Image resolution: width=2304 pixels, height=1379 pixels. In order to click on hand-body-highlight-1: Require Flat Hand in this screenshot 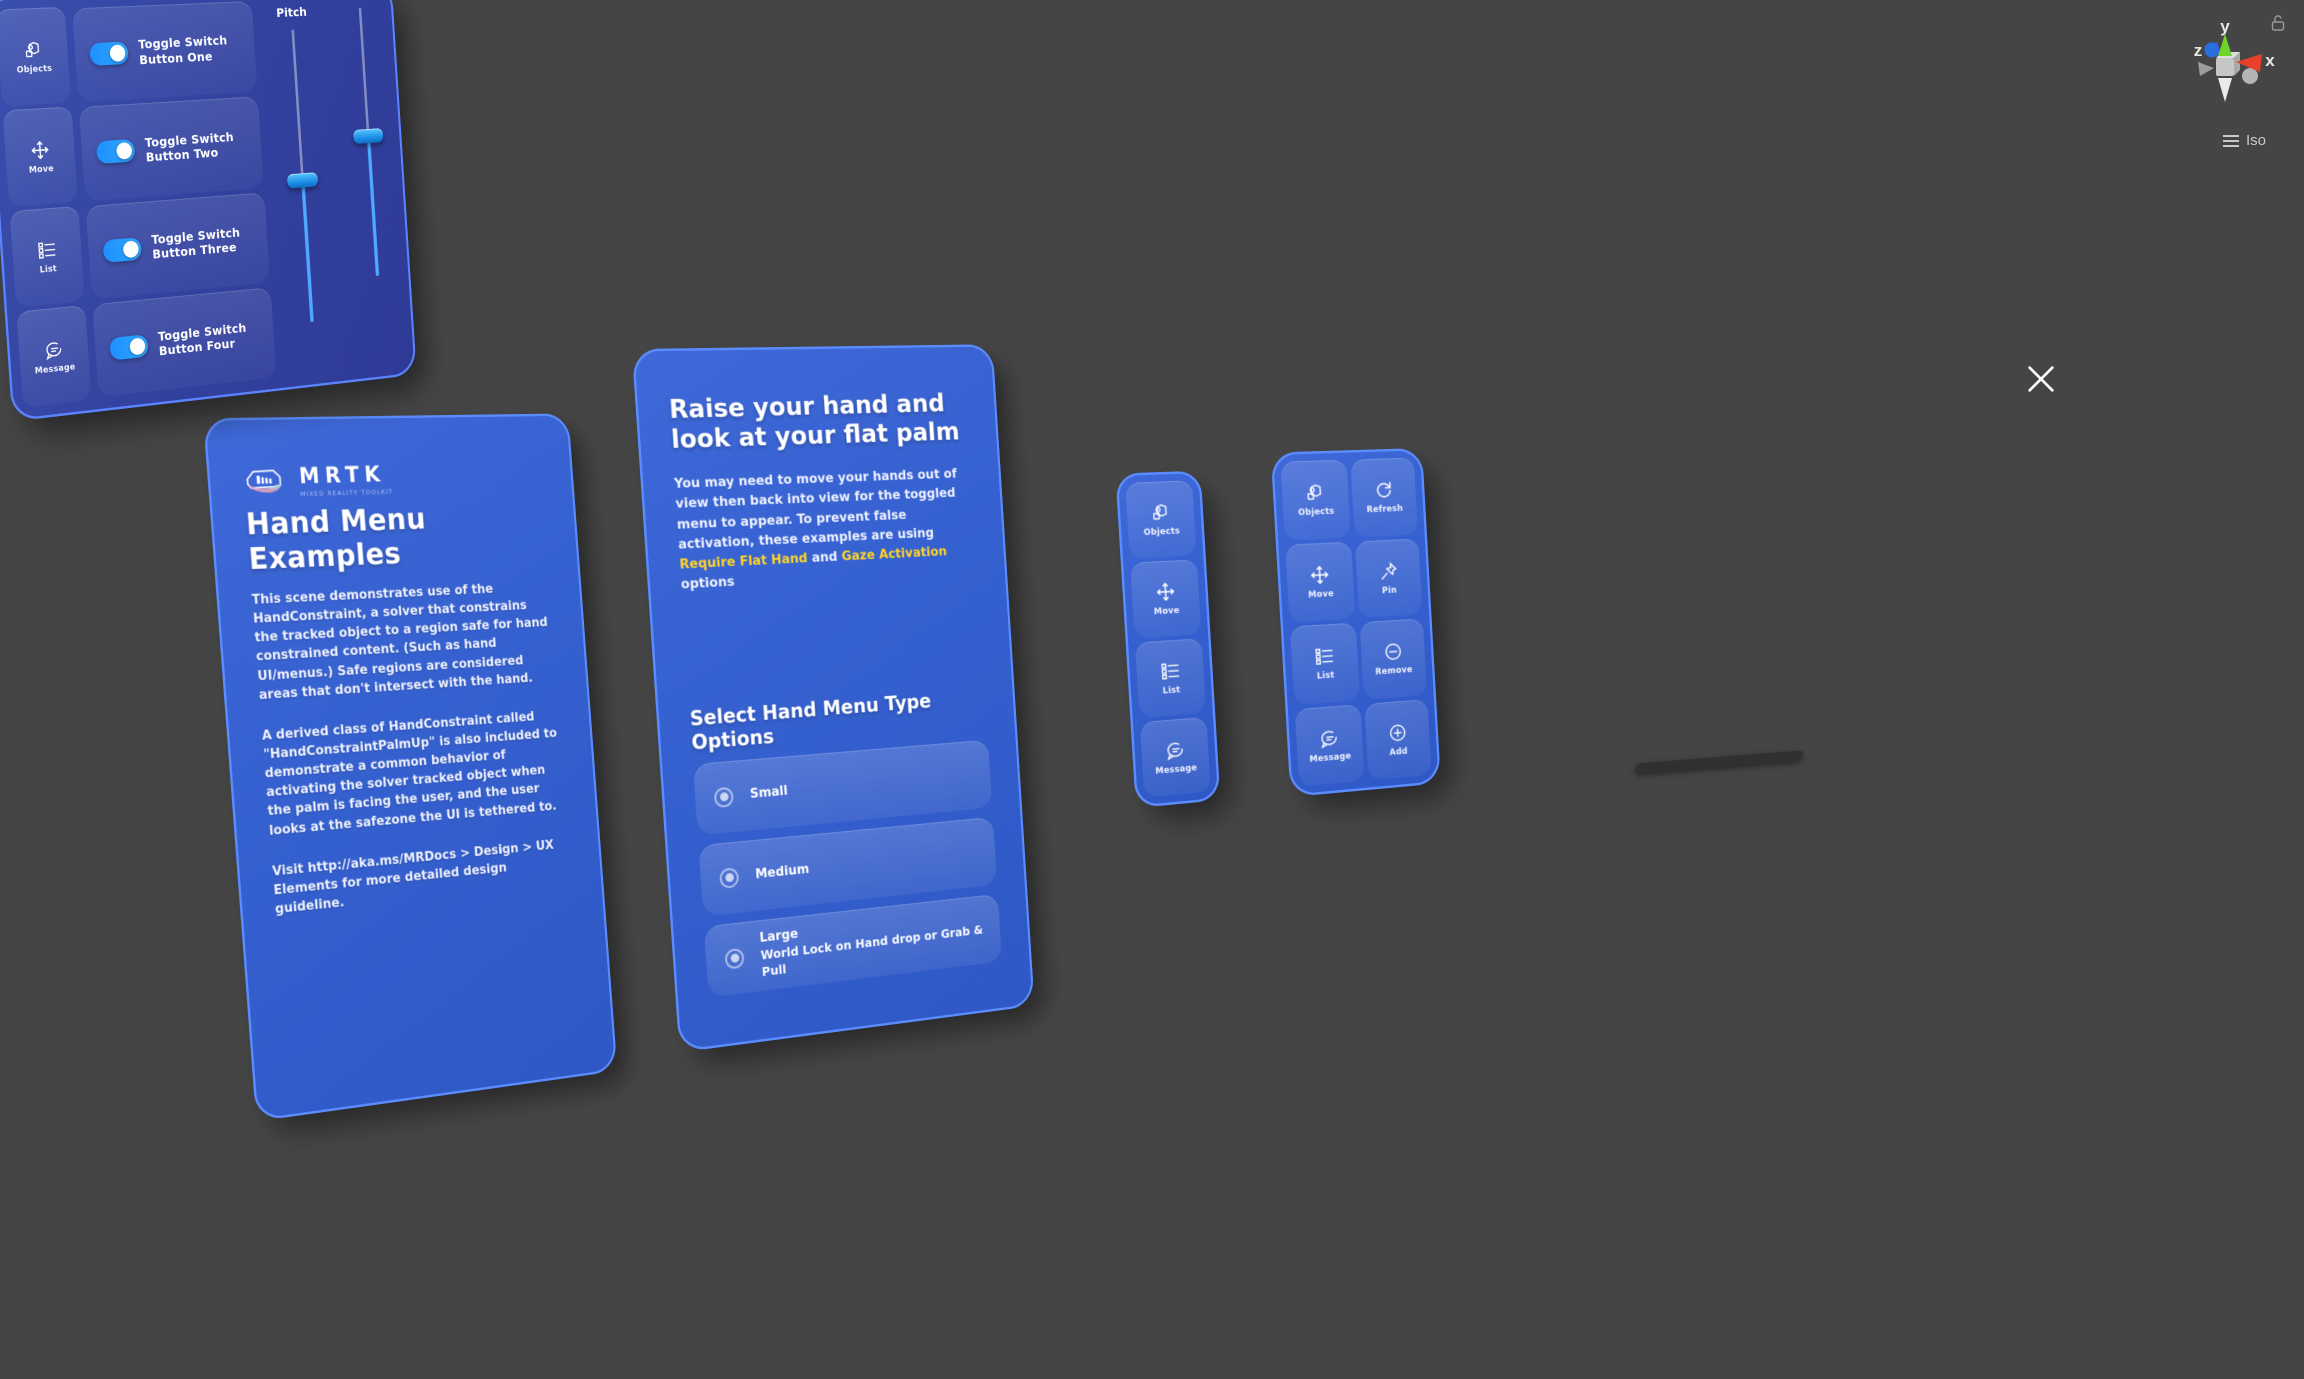, I will do `click(744, 562)`.